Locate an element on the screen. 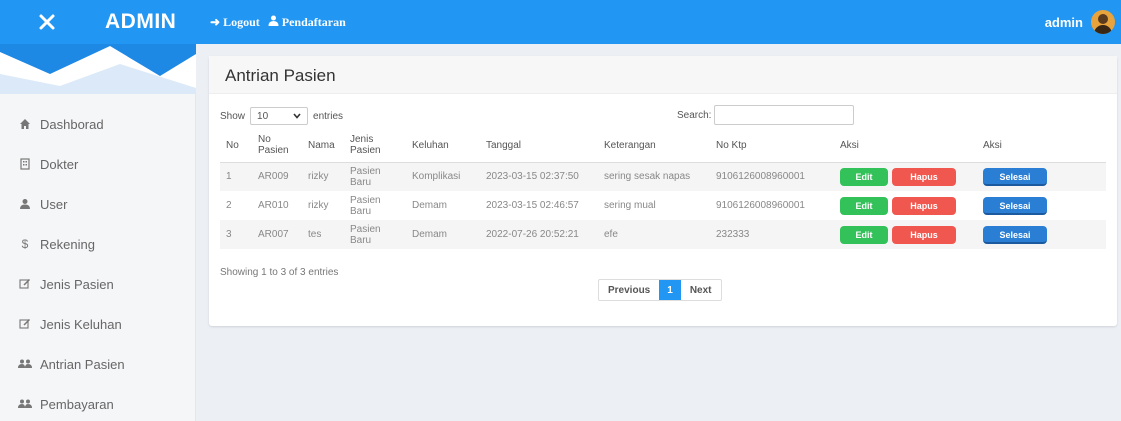 The width and height of the screenshot is (1121, 421). column-header: Nama is located at coordinates (323, 146).